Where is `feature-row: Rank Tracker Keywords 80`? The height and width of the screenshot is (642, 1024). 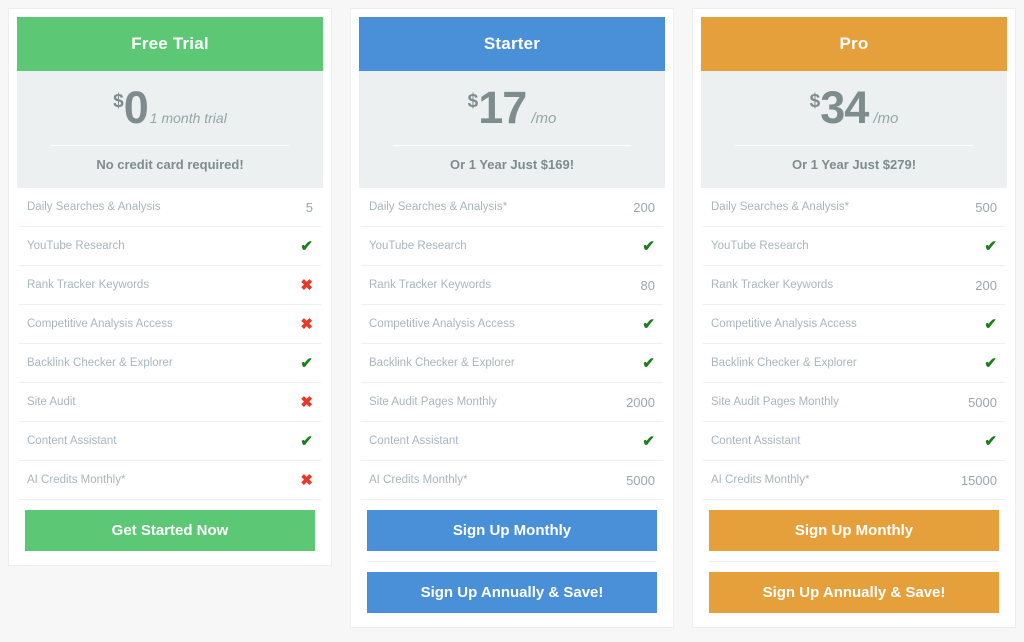 feature-row: Rank Tracker Keywords 80 is located at coordinates (512, 285).